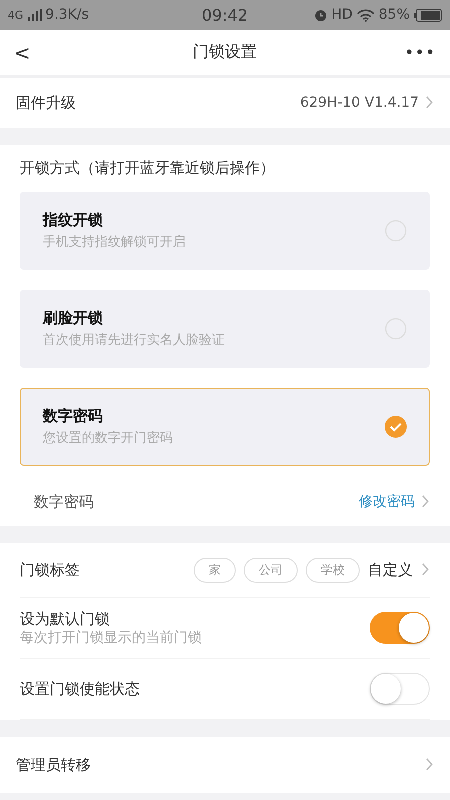 This screenshot has width=450, height=800. What do you see at coordinates (428, 15) in the screenshot?
I see `battery-icon` at bounding box center [428, 15].